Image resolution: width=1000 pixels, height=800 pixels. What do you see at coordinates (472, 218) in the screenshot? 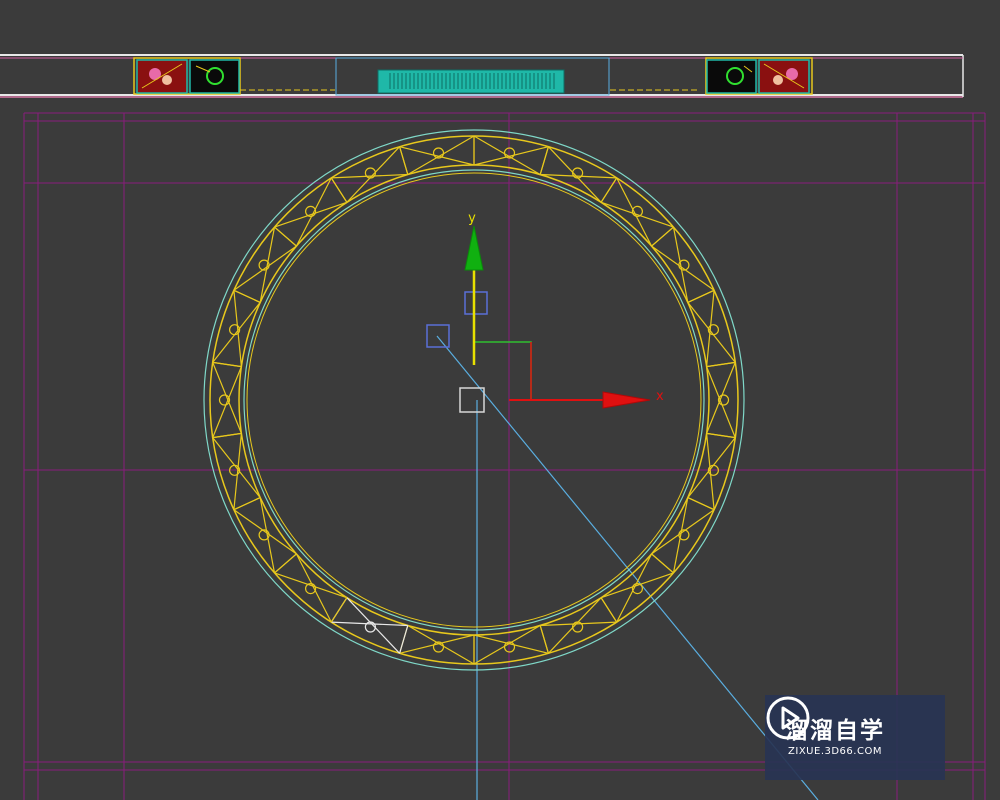
I see `y-axis-label: y` at bounding box center [472, 218].